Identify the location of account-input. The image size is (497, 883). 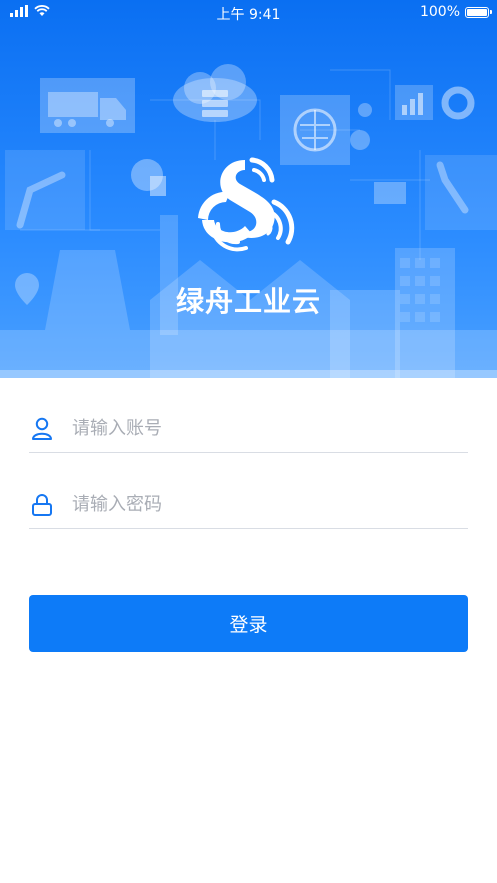
(270, 428).